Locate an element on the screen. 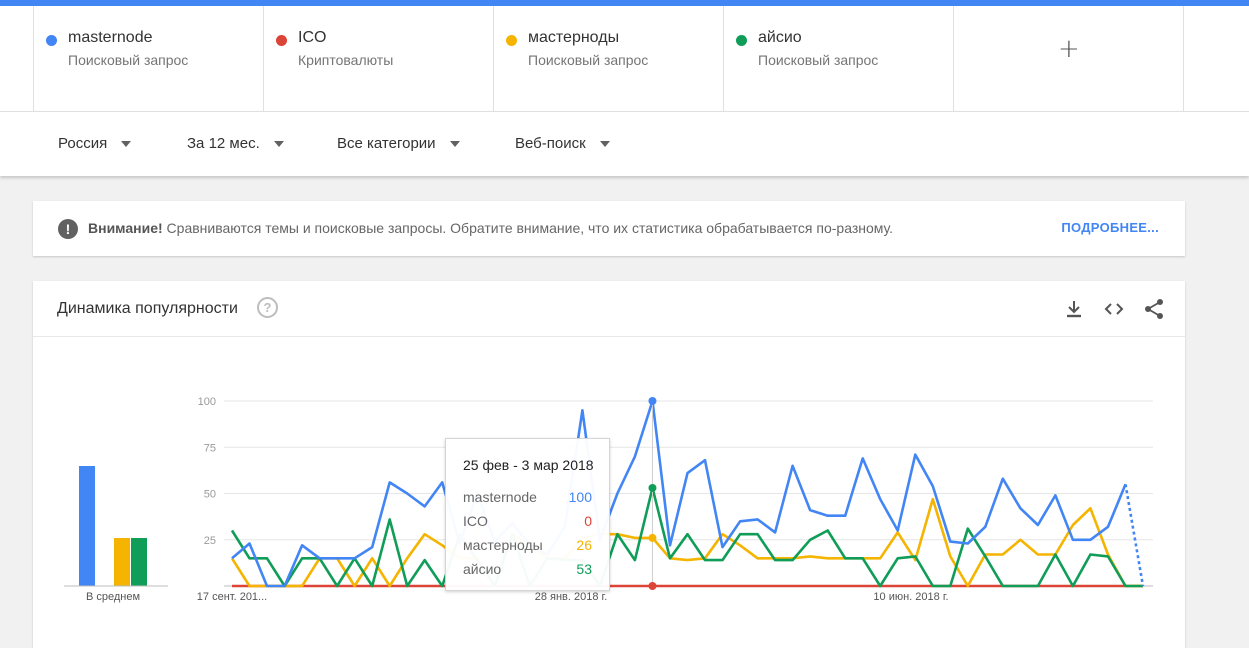  term-type: Криптовалюты is located at coordinates (346, 60).